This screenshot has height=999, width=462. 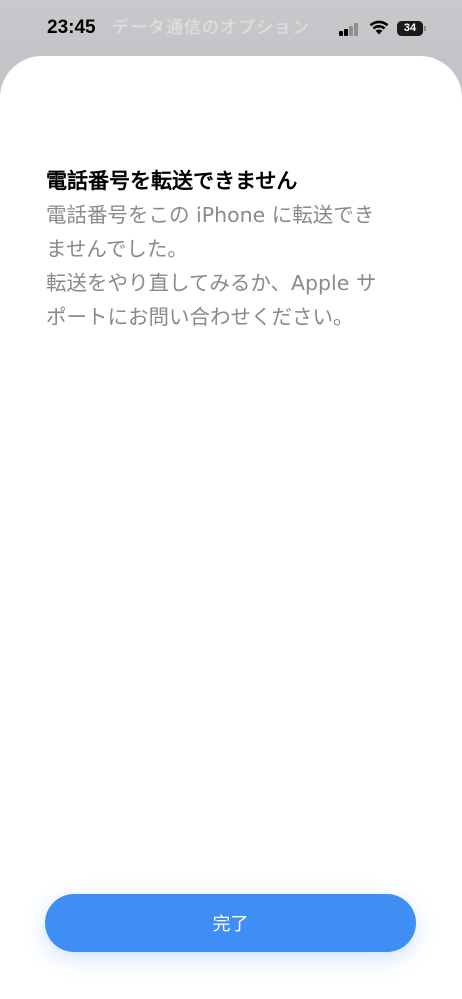 I want to click on message-paragraph-1: 電話番号をこの iPhone に転送できませんでした。, so click(x=210, y=232).